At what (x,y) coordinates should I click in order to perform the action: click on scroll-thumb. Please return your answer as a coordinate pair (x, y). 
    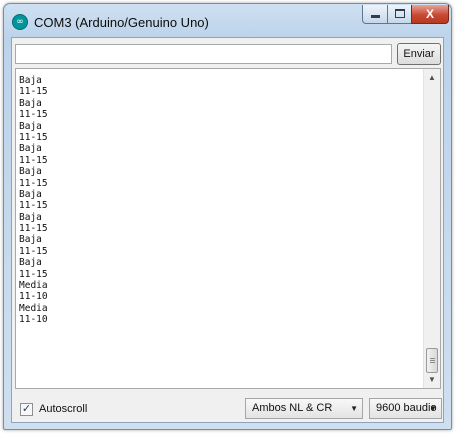
    Looking at the image, I should click on (432, 360).